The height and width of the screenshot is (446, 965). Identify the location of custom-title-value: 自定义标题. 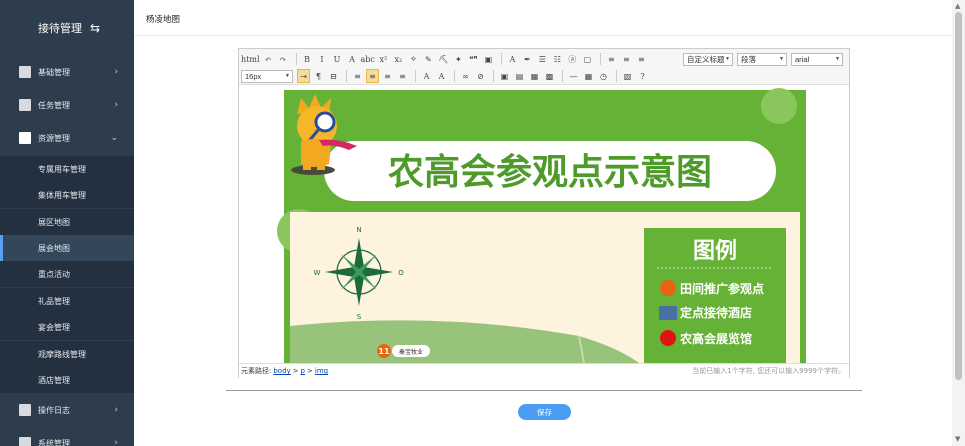
(706, 59).